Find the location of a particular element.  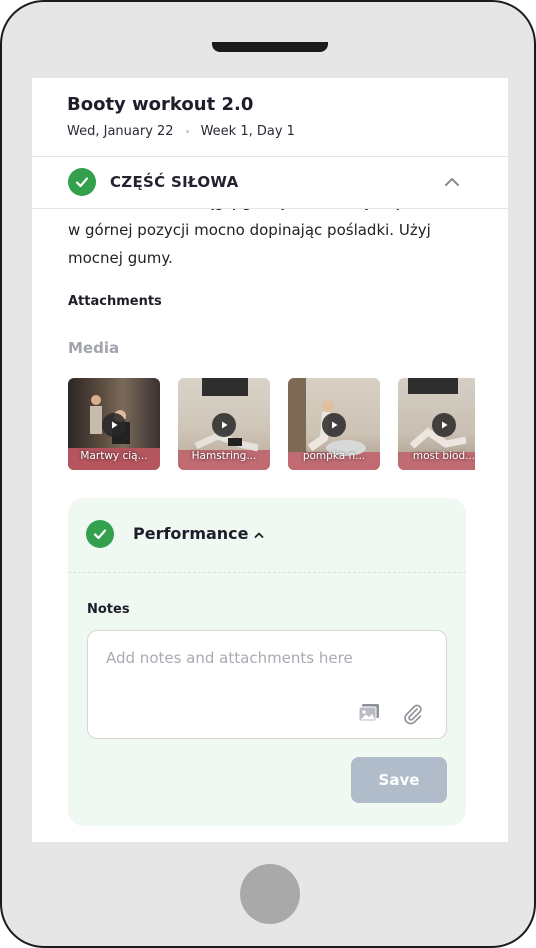

workout-week-day: Week 1, Day 1 is located at coordinates (247, 131).